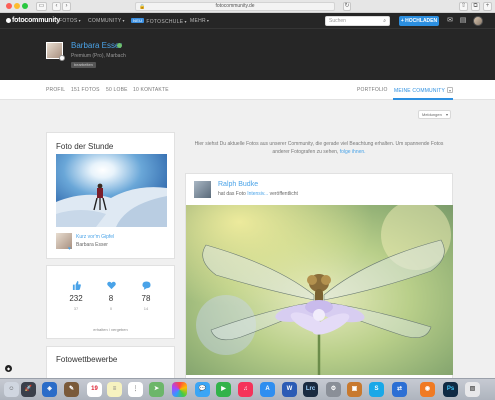 Image resolution: width=495 pixels, height=400 pixels. Describe the element at coordinates (106, 21) in the screenshot. I see `nav-community: COMMUNITY▾` at that location.